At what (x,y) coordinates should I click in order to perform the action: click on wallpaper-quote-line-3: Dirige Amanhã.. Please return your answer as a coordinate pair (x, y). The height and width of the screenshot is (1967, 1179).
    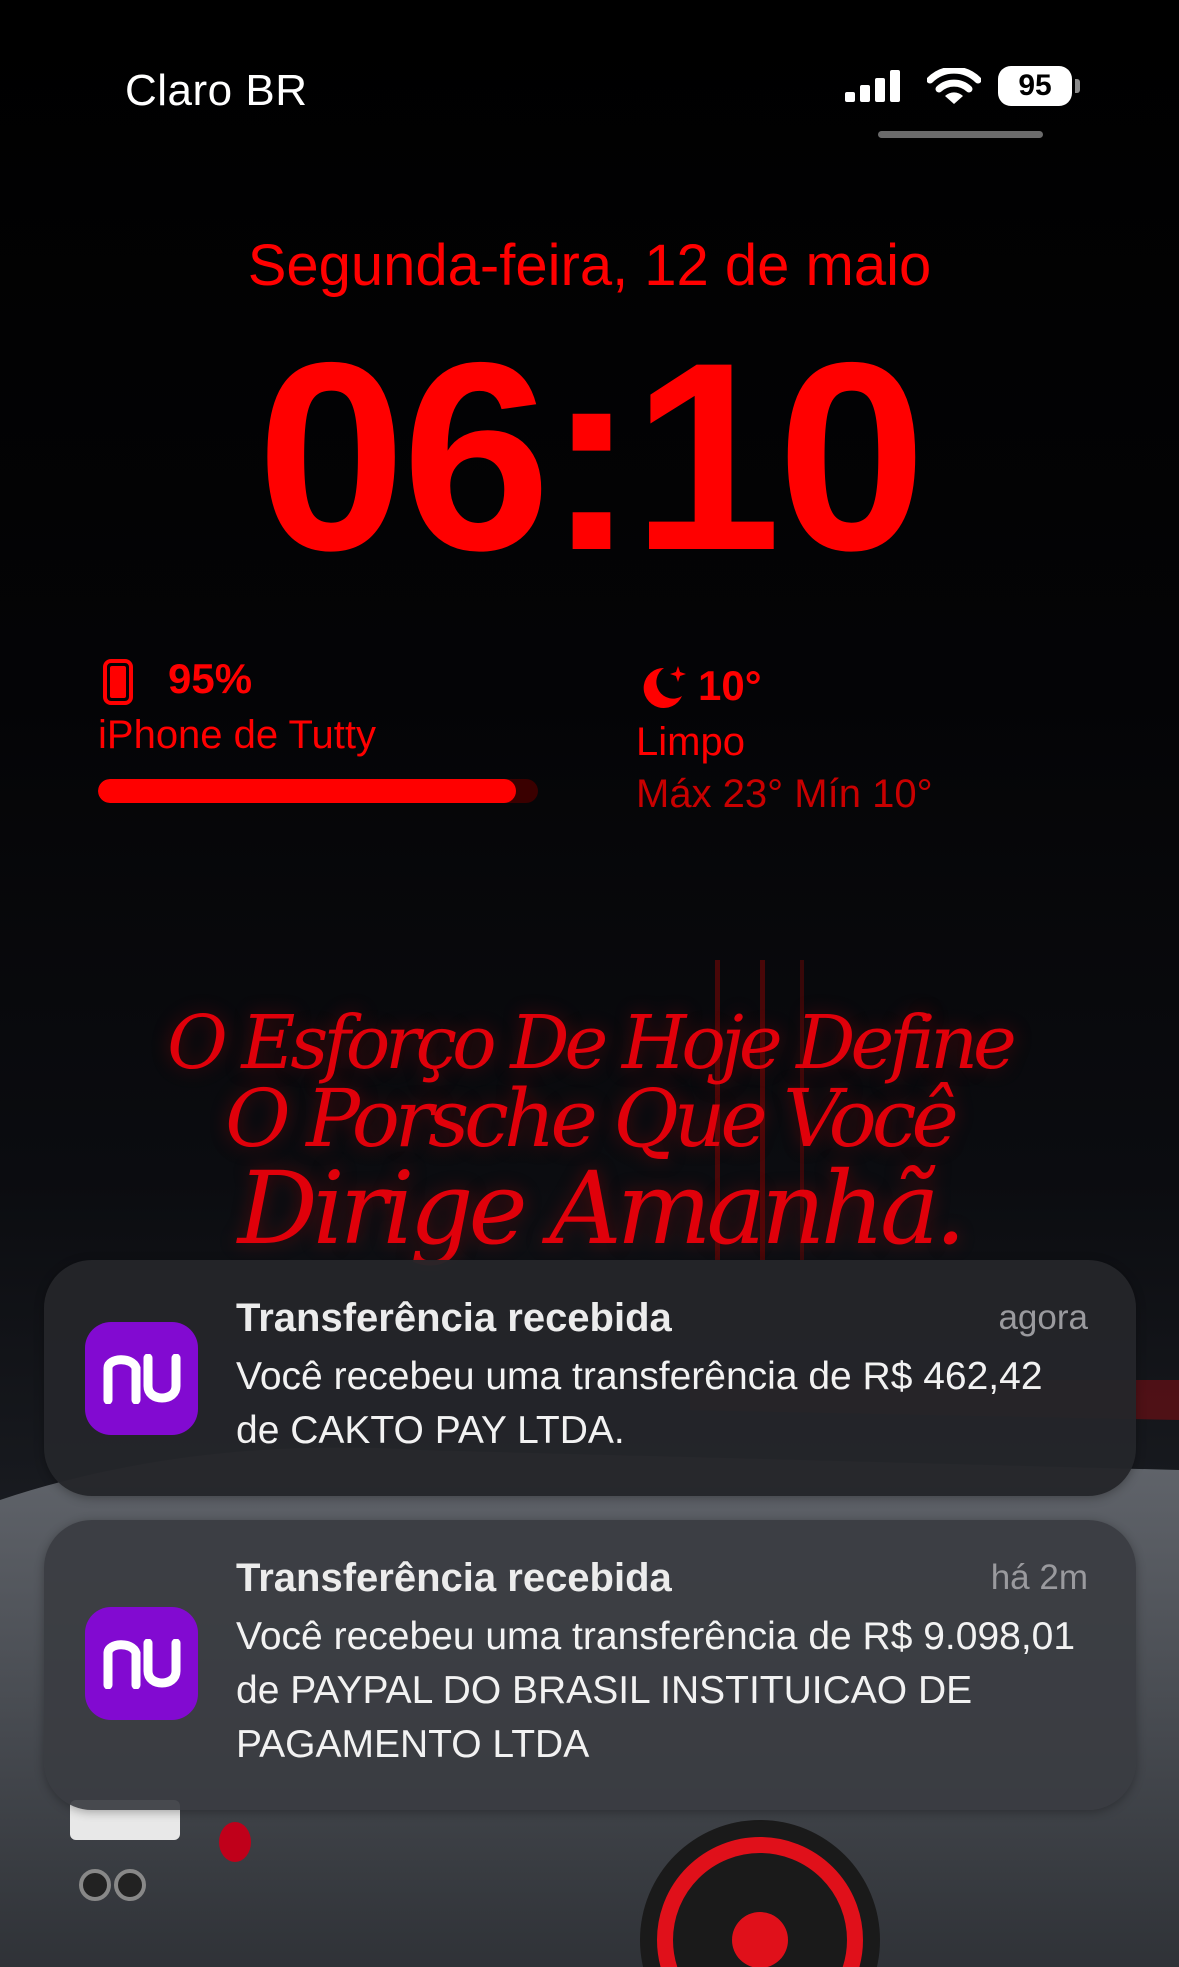
    Looking at the image, I should click on (602, 1208).